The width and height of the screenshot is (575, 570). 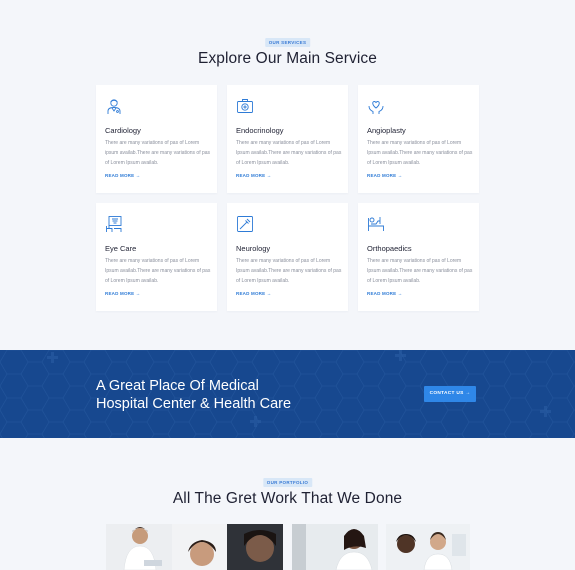 I want to click on card-title: Endocrinology, so click(x=260, y=130).